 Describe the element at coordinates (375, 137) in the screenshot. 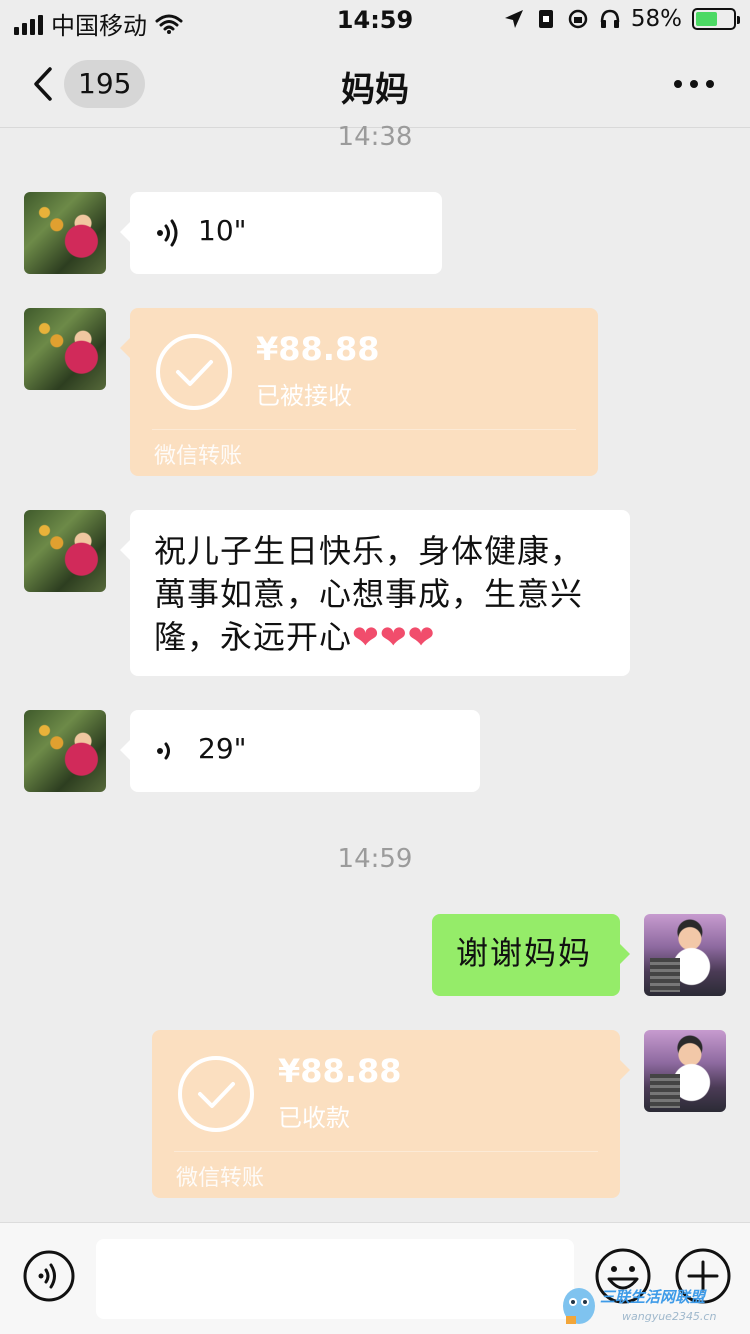

I see `timestamp: 14:38` at that location.